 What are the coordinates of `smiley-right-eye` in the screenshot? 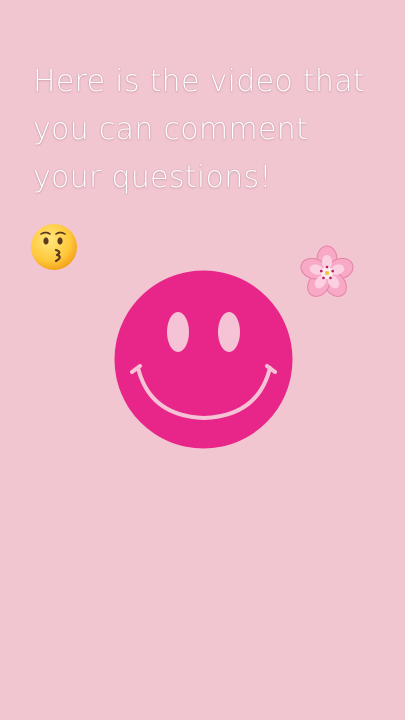 It's located at (229, 332).